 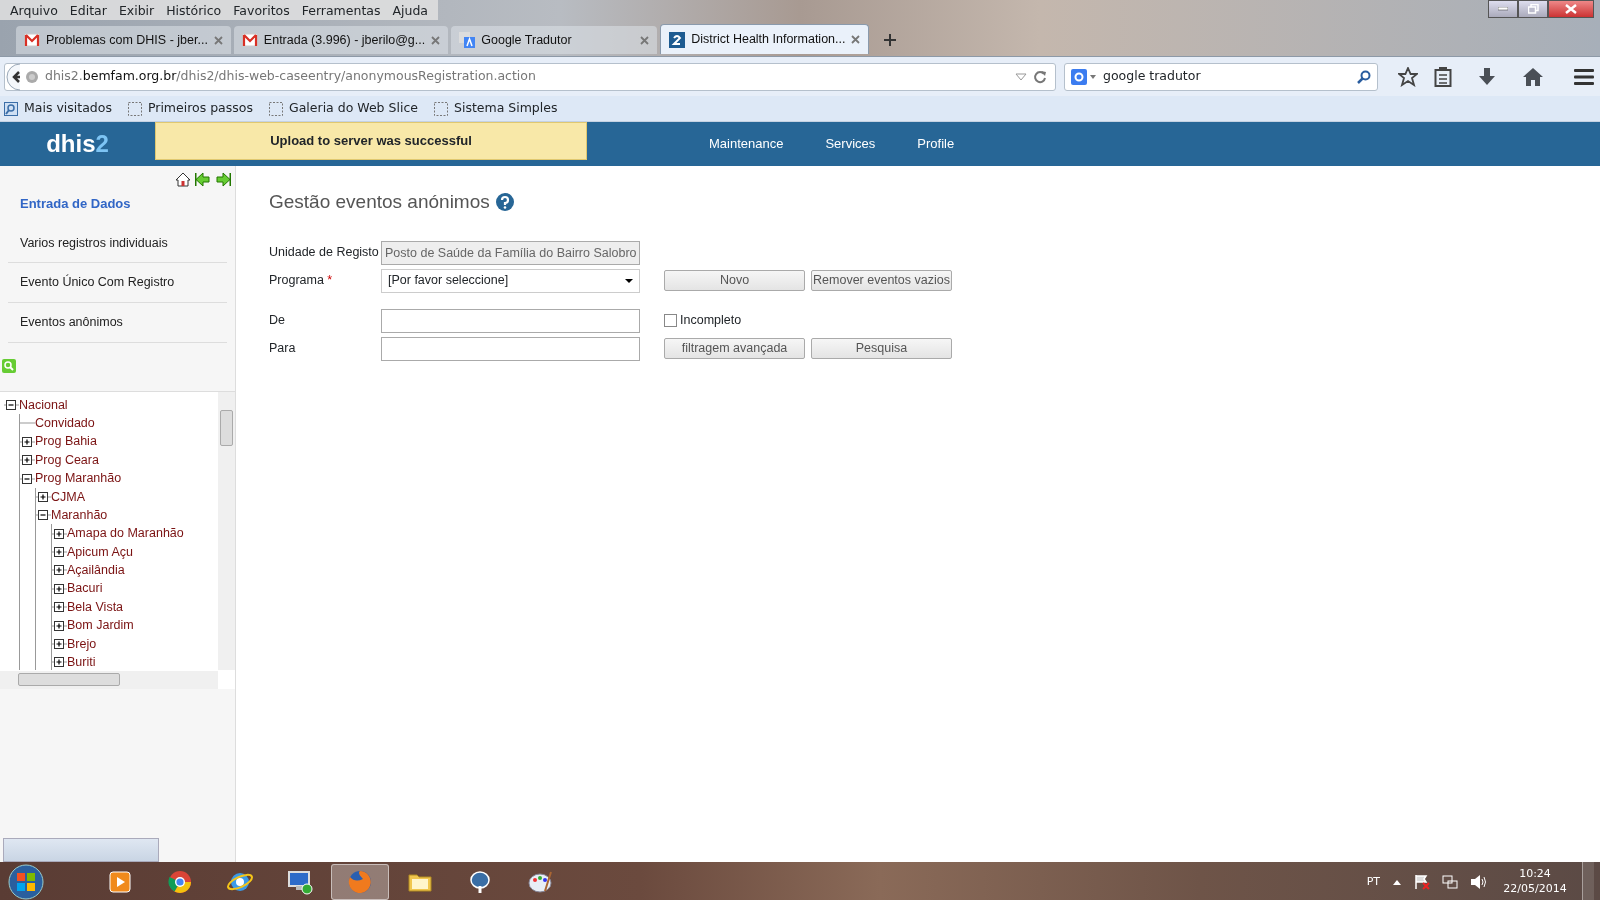 What do you see at coordinates (65, 423) in the screenshot?
I see `tree-item: Convidado` at bounding box center [65, 423].